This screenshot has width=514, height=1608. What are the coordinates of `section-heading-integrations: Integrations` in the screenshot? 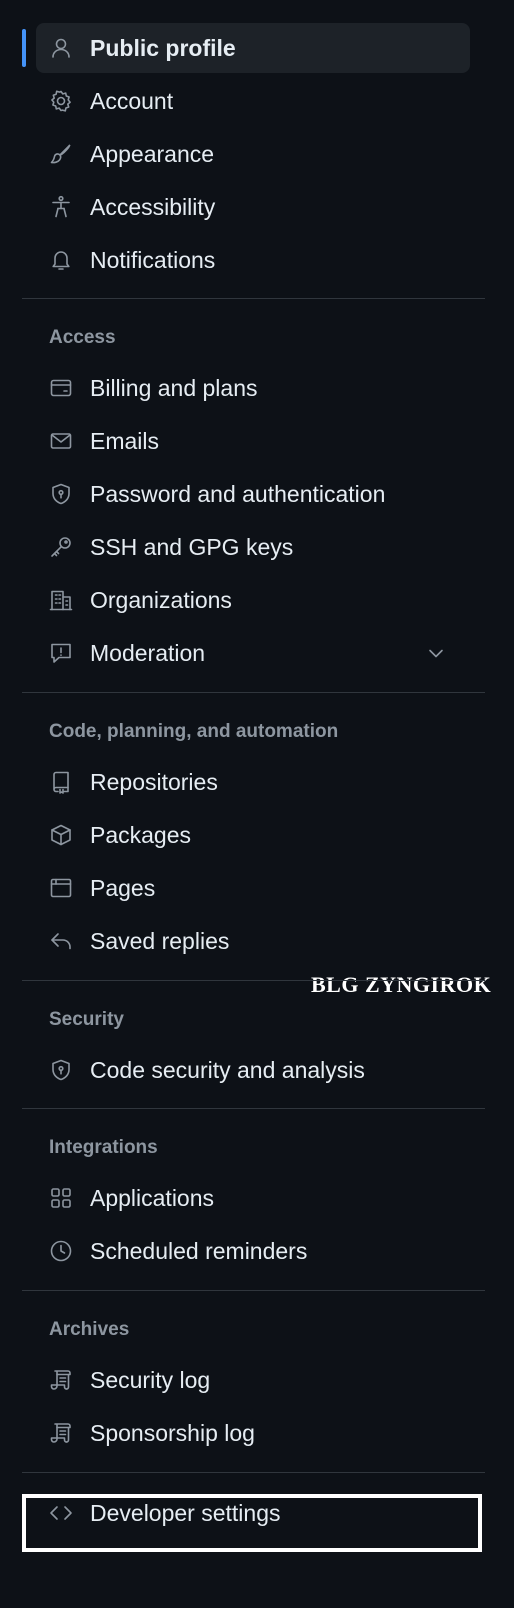 It's located at (103, 1147).